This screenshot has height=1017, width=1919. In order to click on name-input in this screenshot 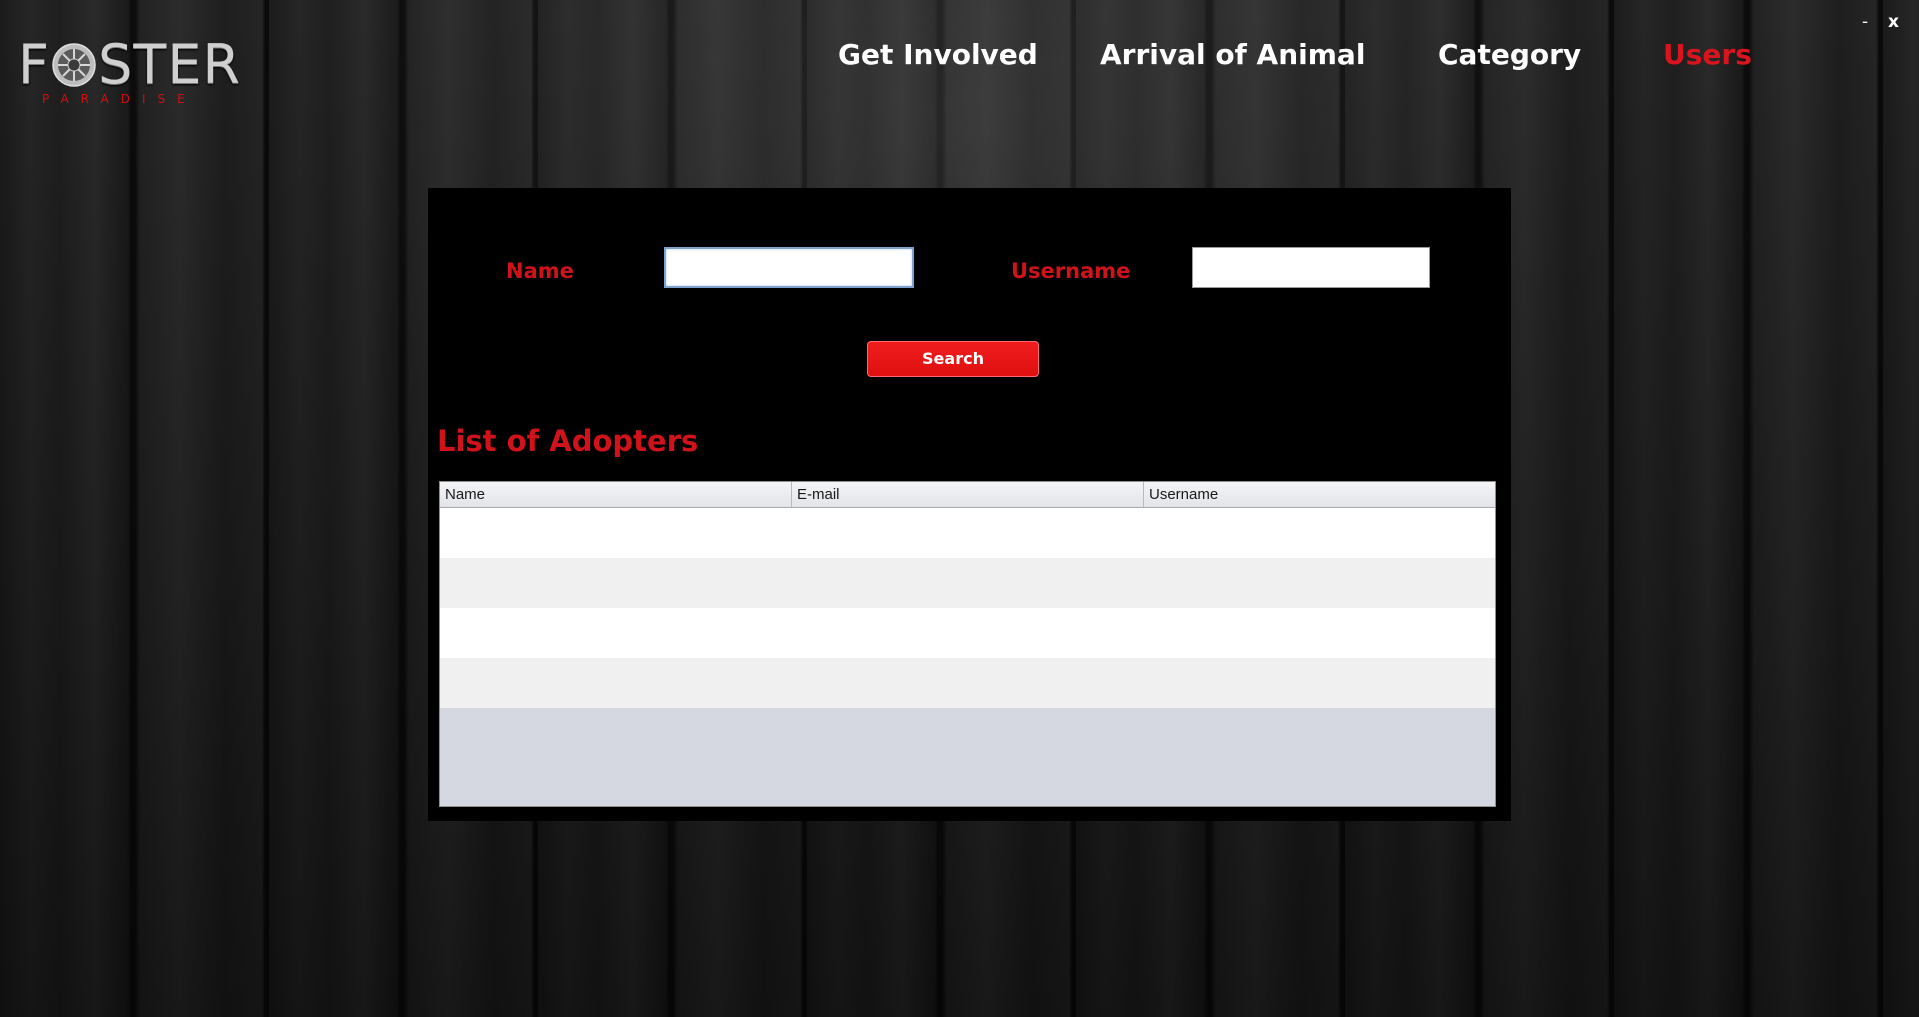, I will do `click(789, 267)`.